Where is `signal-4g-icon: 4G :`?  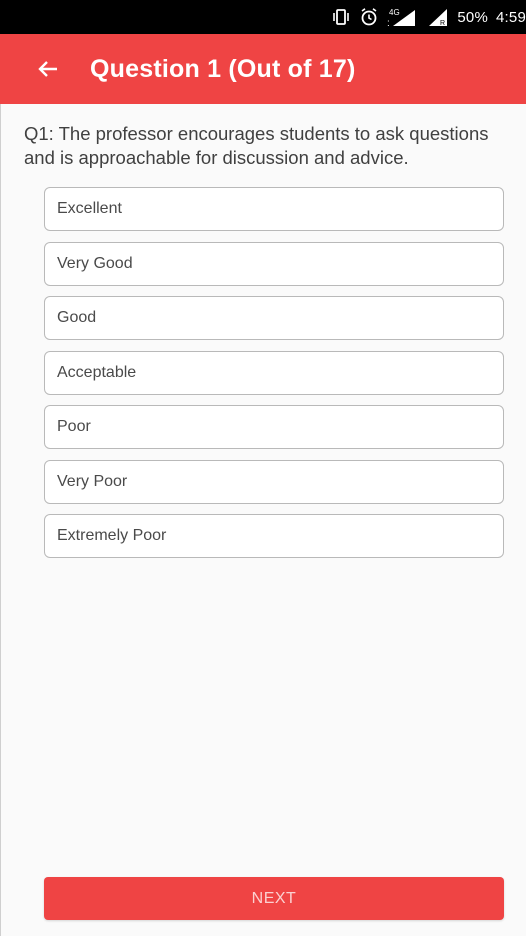 signal-4g-icon: 4G : is located at coordinates (403, 17).